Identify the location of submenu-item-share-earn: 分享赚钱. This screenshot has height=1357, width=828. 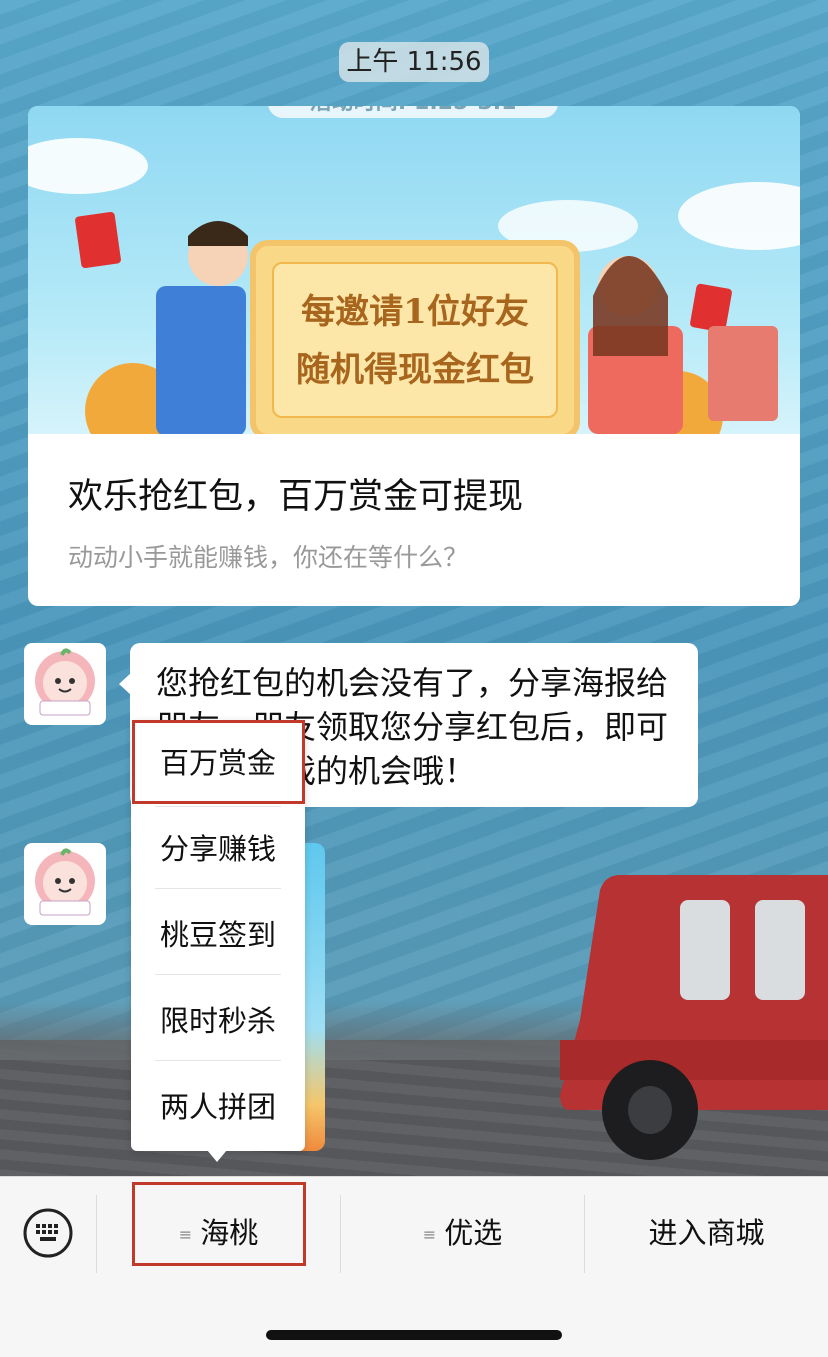
(218, 849).